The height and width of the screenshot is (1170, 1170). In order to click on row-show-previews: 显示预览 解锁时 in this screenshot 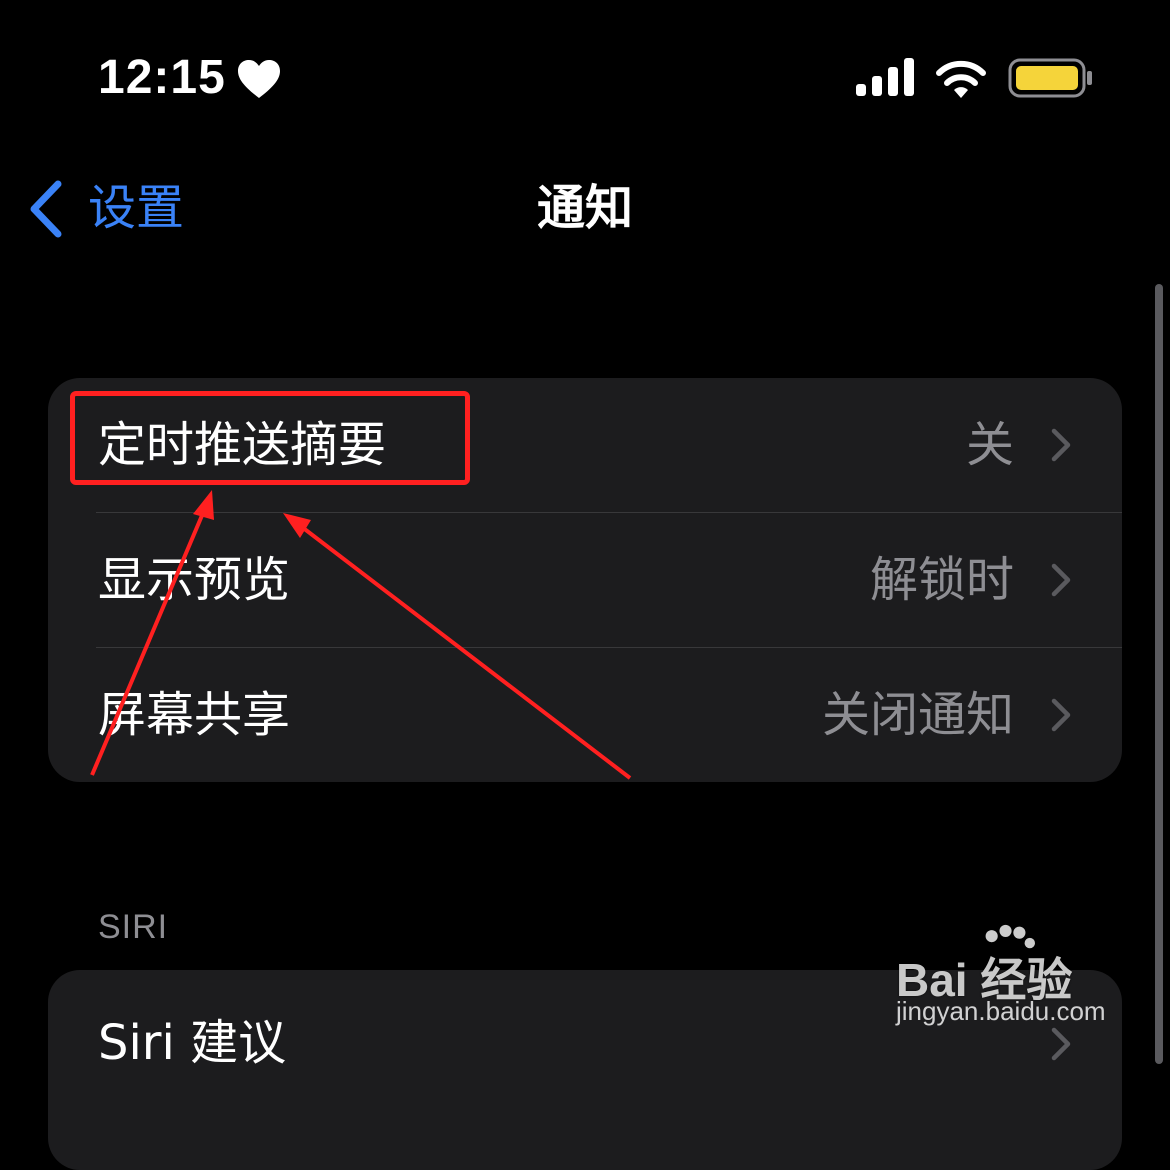, I will do `click(585, 580)`.